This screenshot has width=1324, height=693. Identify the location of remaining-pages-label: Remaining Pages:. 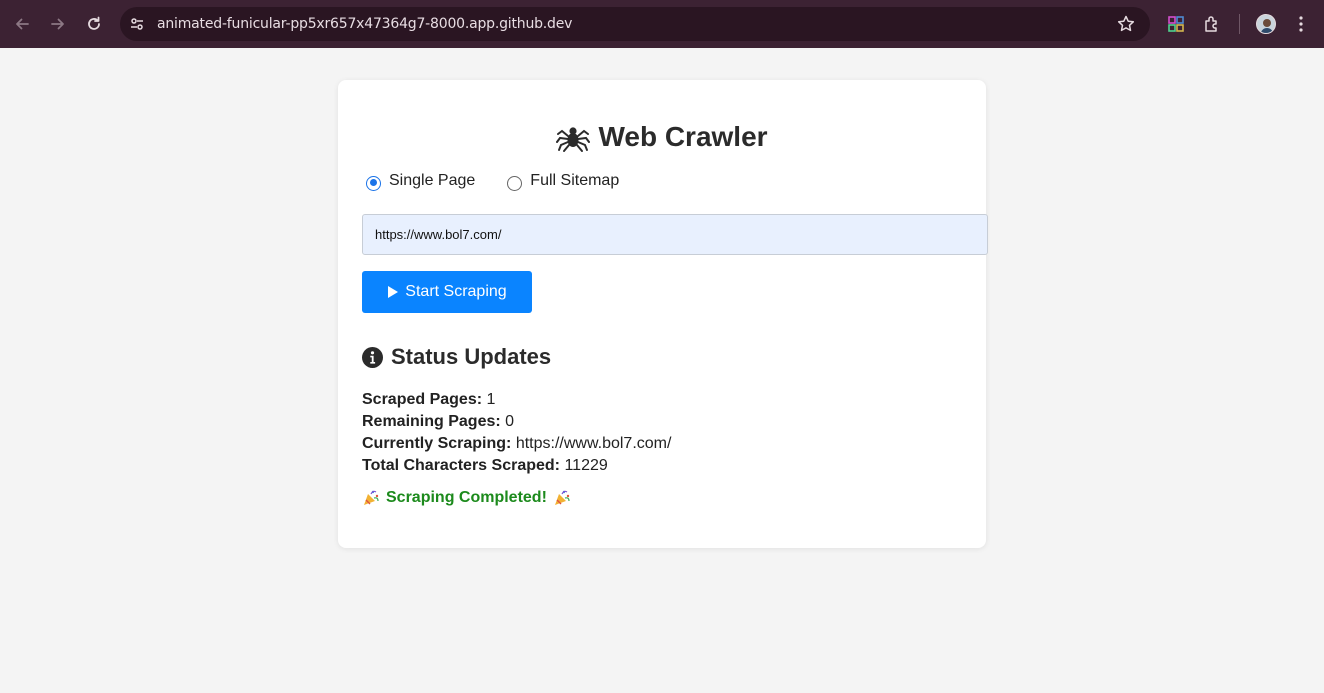
(431, 421).